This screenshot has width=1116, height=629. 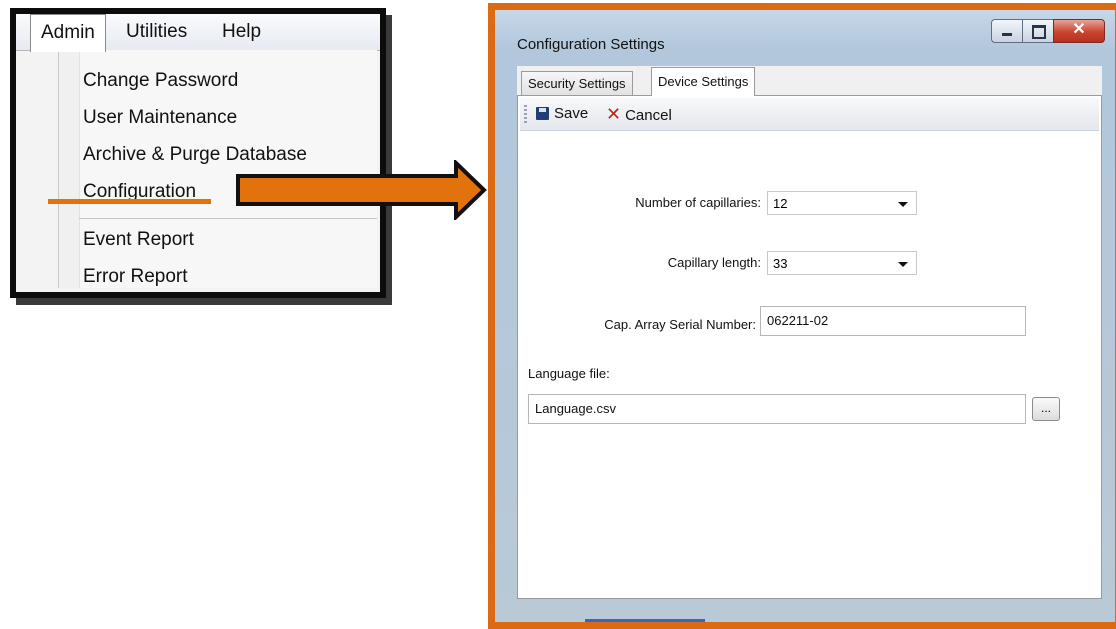 What do you see at coordinates (160, 81) in the screenshot?
I see `menu-item-change-password: Change Password` at bounding box center [160, 81].